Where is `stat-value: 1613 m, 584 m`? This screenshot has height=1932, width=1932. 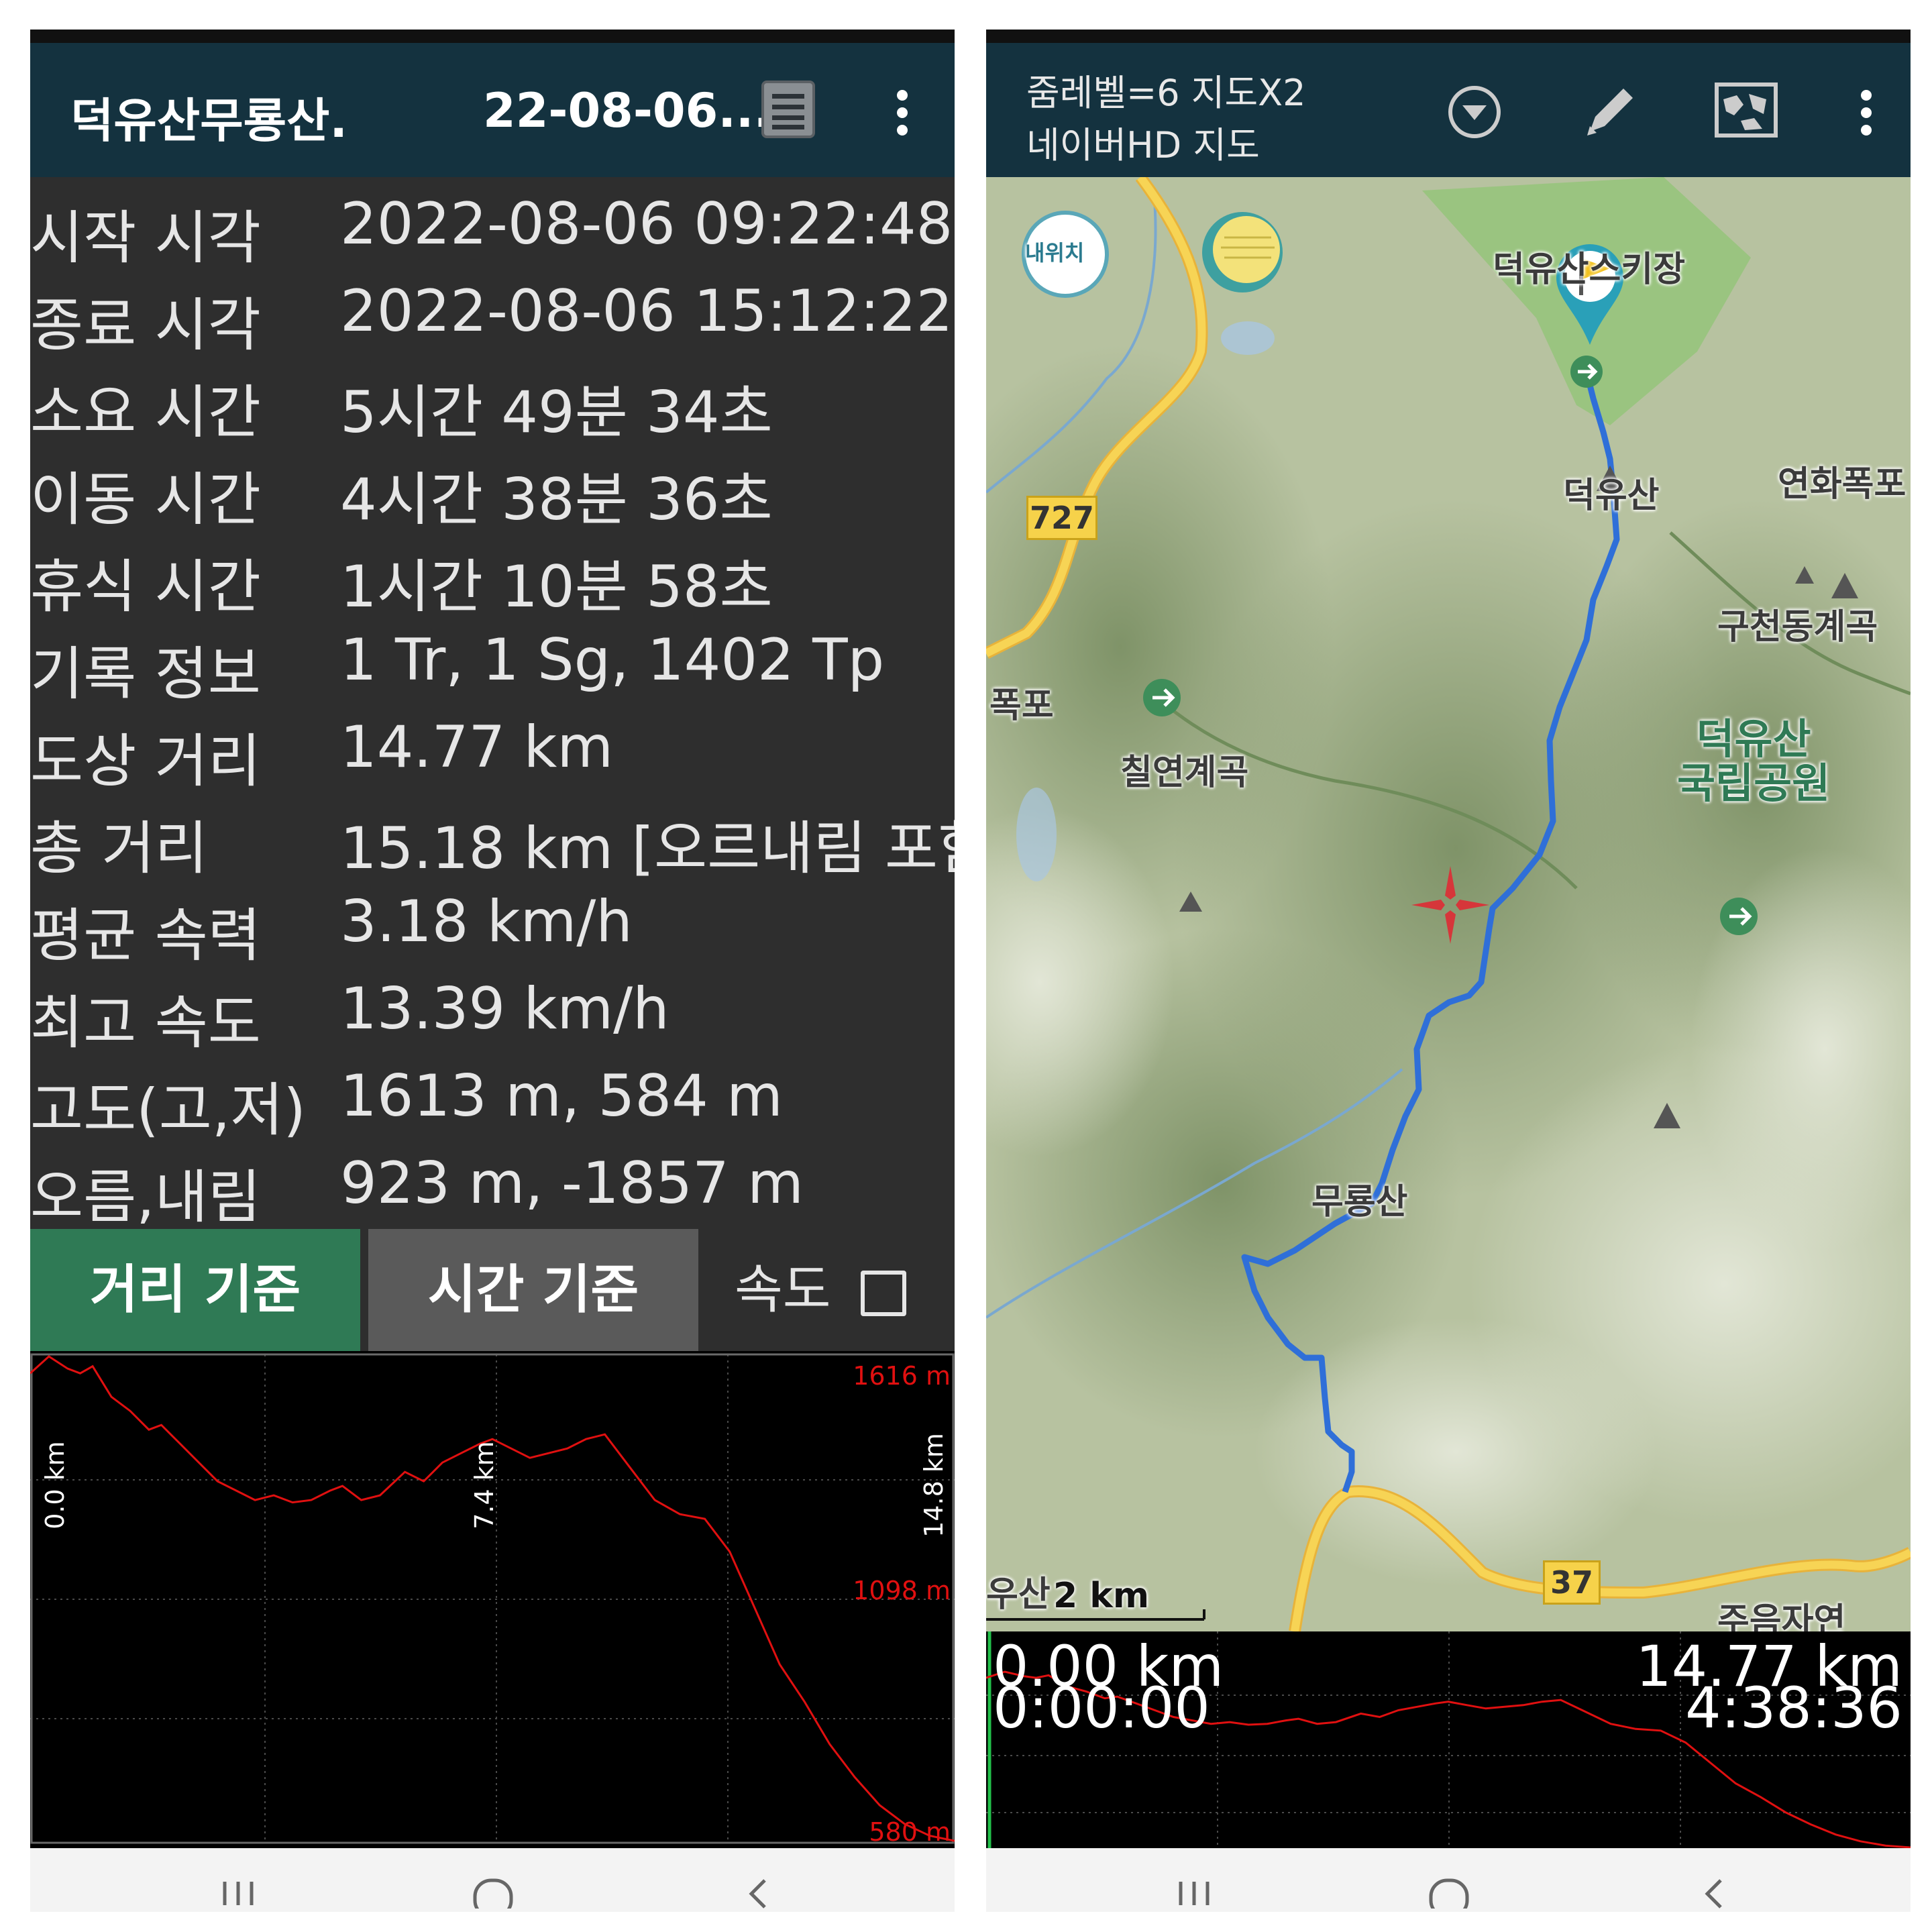
stat-value: 1613 m, 584 m is located at coordinates (561, 1096).